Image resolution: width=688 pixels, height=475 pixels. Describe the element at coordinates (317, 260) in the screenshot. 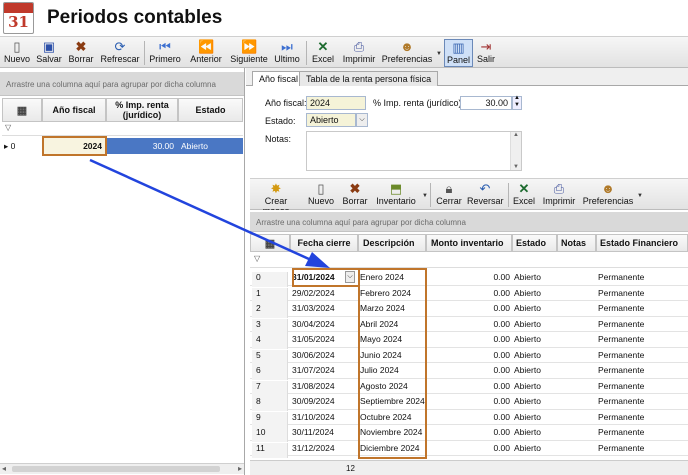

I see `arrow-head` at that location.